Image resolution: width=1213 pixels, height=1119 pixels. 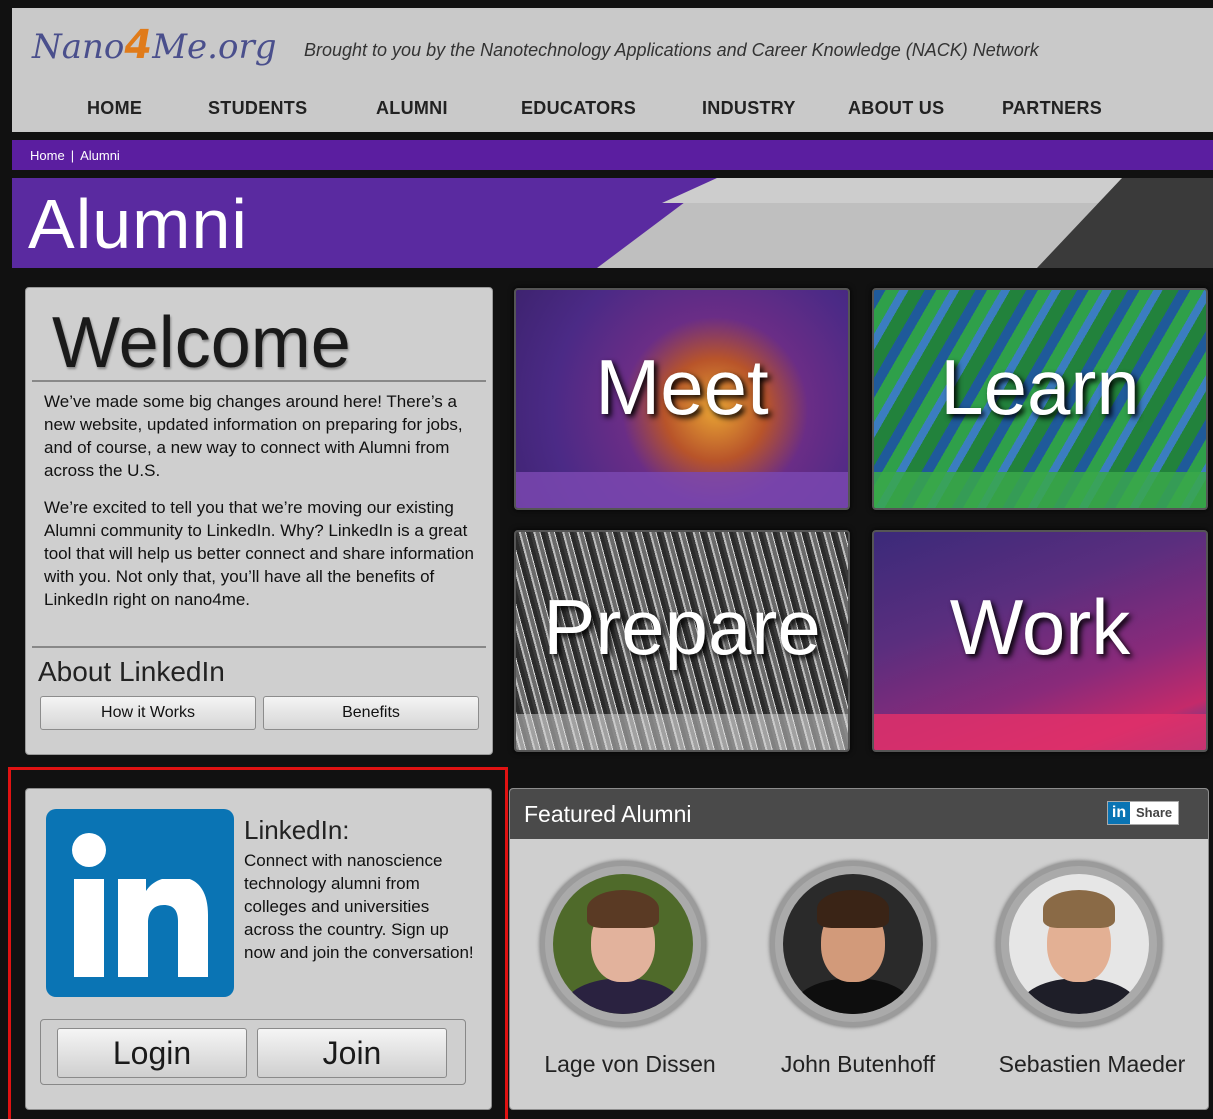 What do you see at coordinates (1119, 813) in the screenshot?
I see `linkedin-icon: in` at bounding box center [1119, 813].